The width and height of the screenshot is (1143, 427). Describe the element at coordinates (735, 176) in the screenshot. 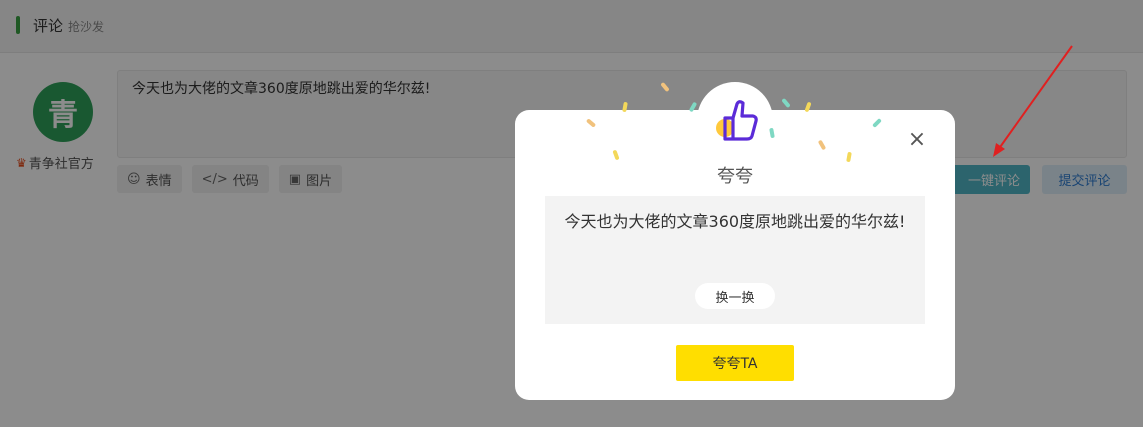

I see `modal-title: 夸夸` at that location.